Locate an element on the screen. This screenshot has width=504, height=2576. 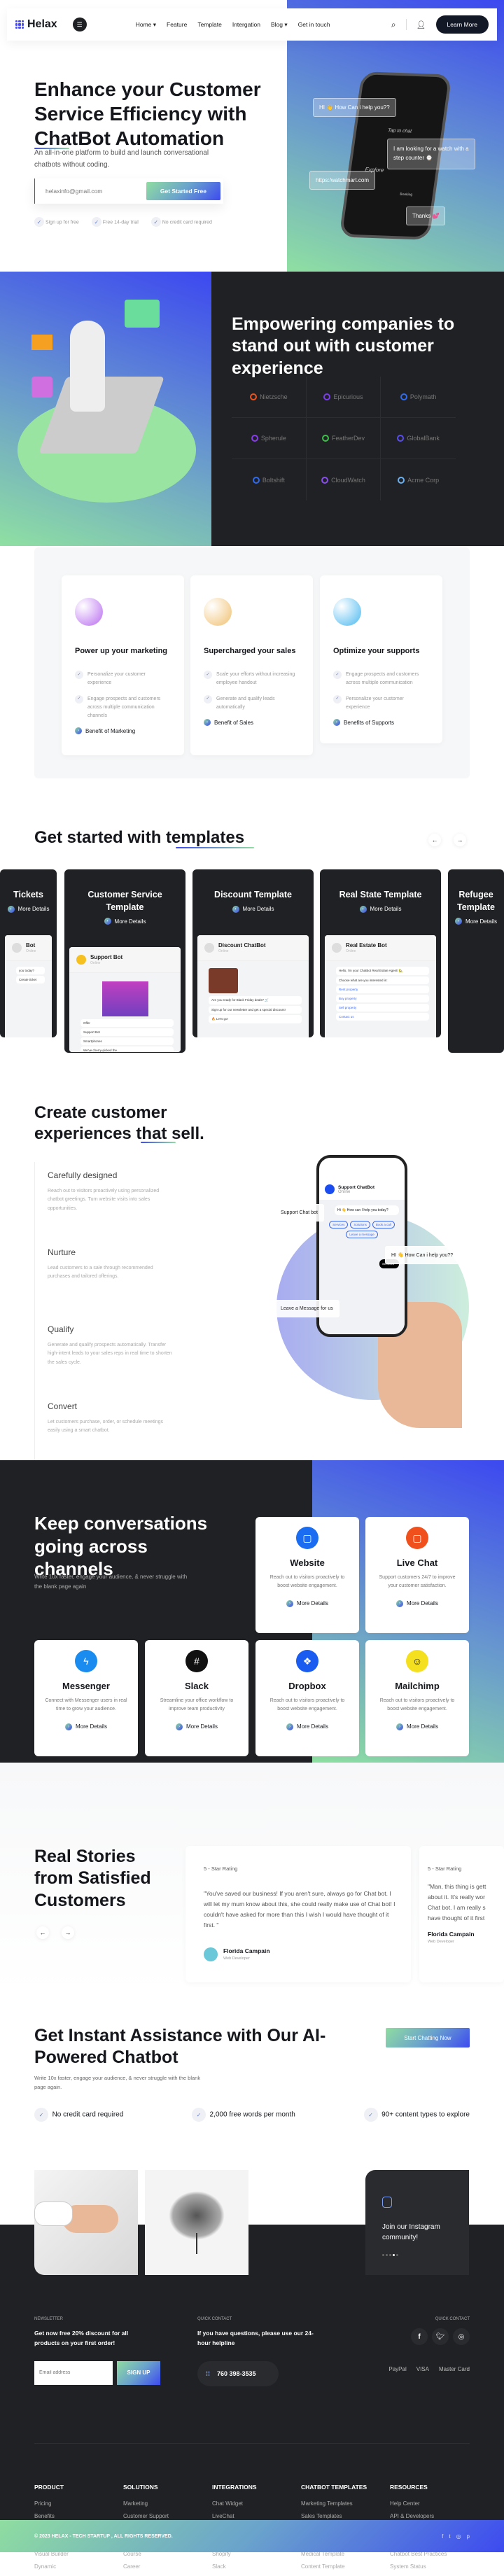
paypal-logo: PayPal is located at coordinates (397, 2369).